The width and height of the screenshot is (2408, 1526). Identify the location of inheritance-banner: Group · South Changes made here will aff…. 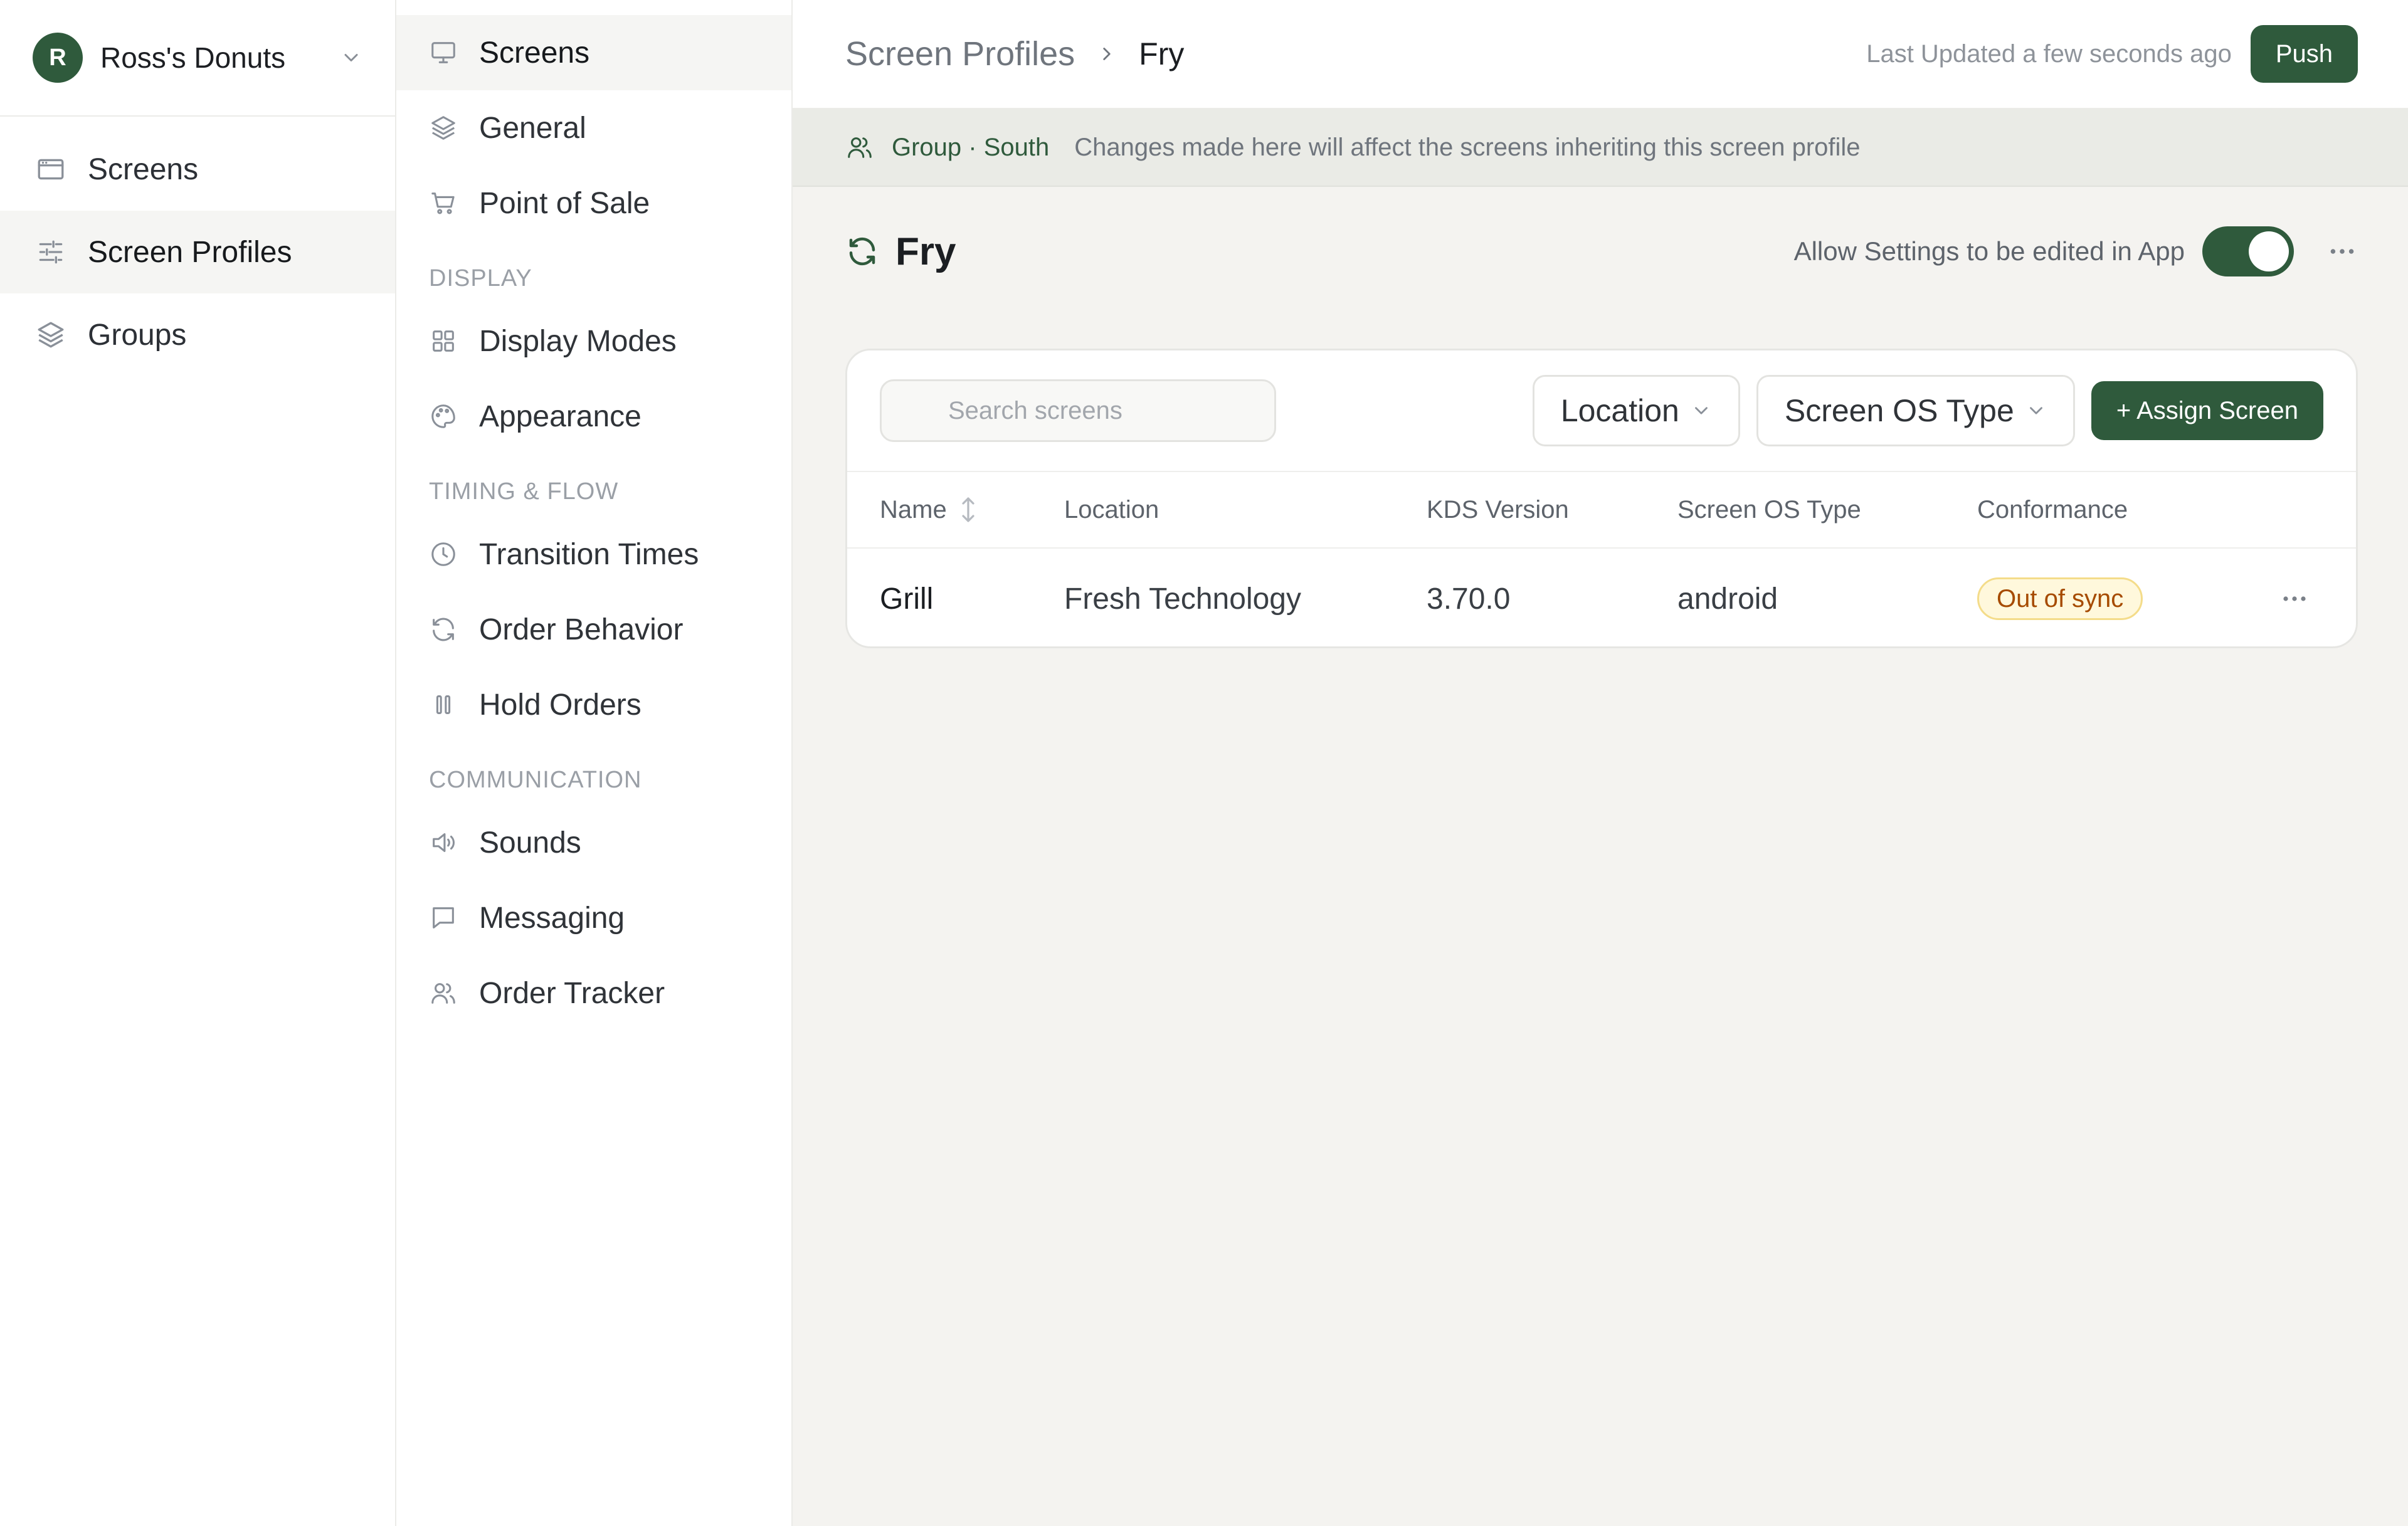
(1600, 148).